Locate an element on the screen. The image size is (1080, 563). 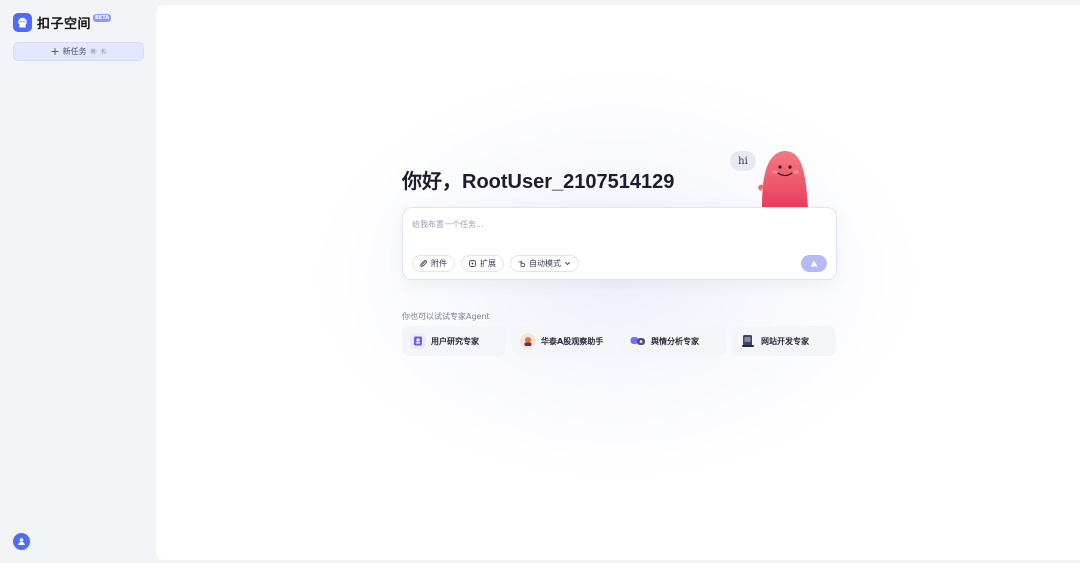
sentiment-analysis-icon is located at coordinates (638, 341).